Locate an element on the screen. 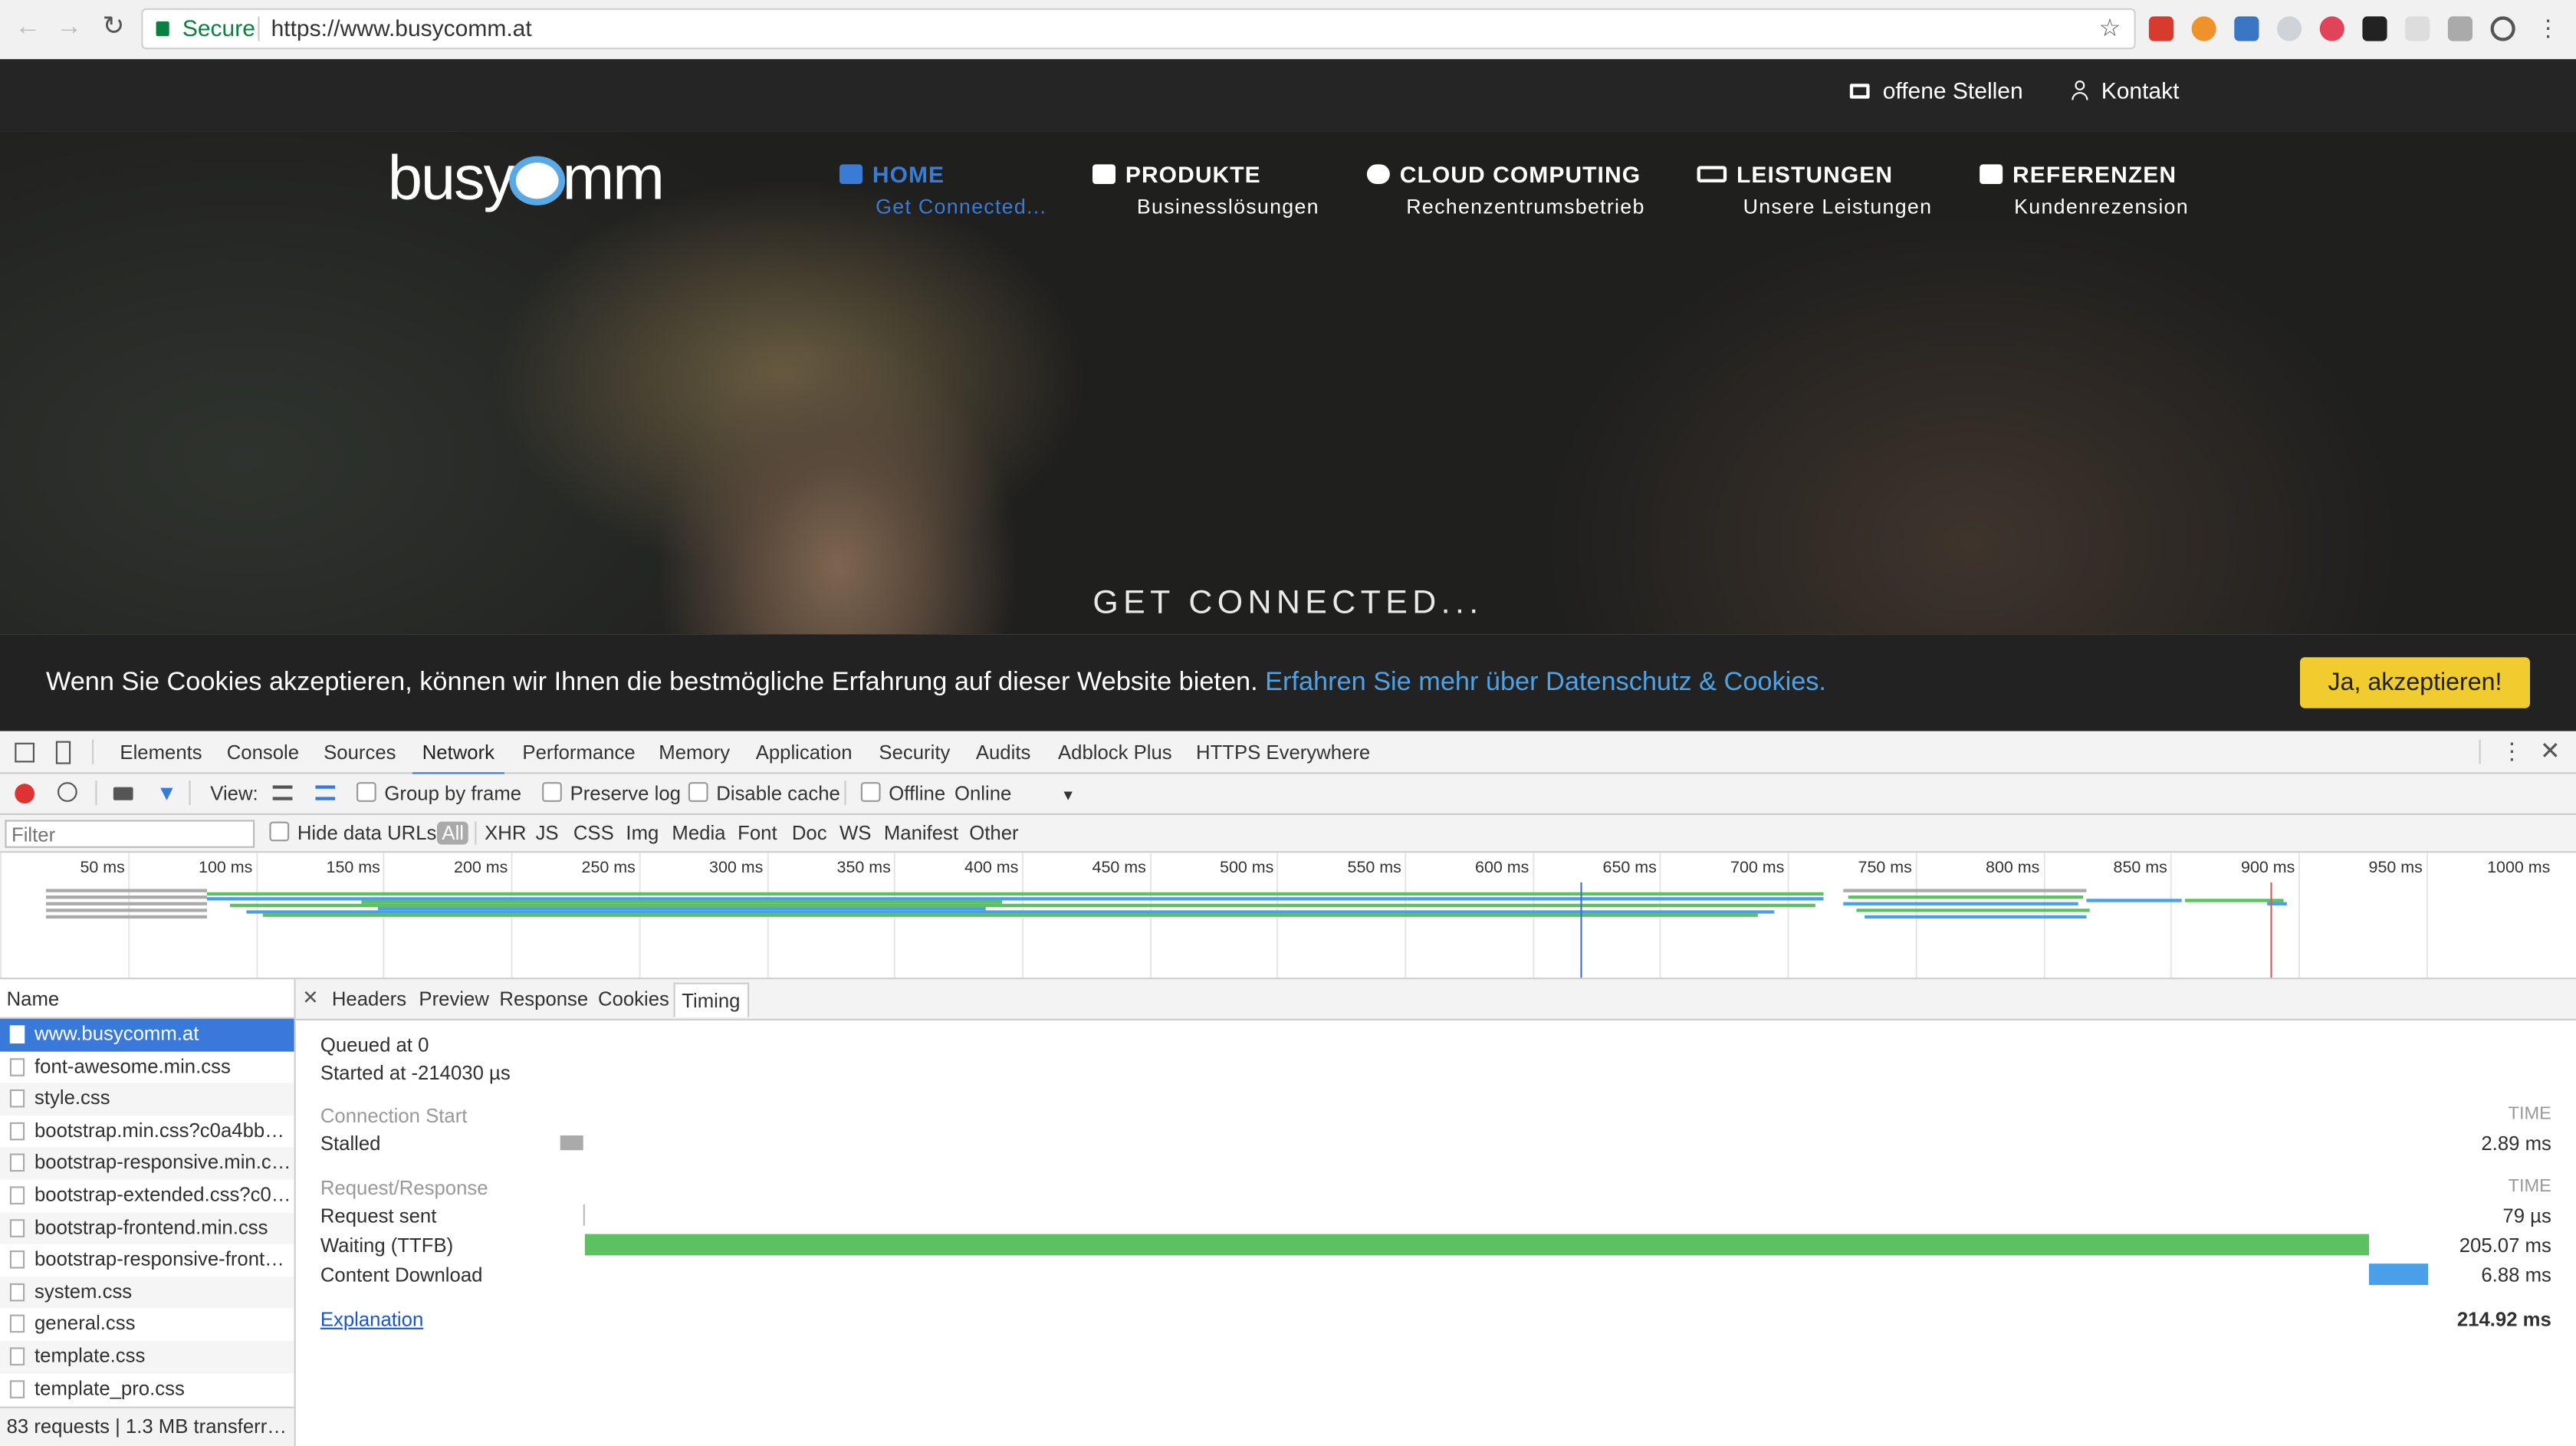 This screenshot has width=2576, height=1446. hide-data-urls-label: Hide data URLs is located at coordinates (367, 833).